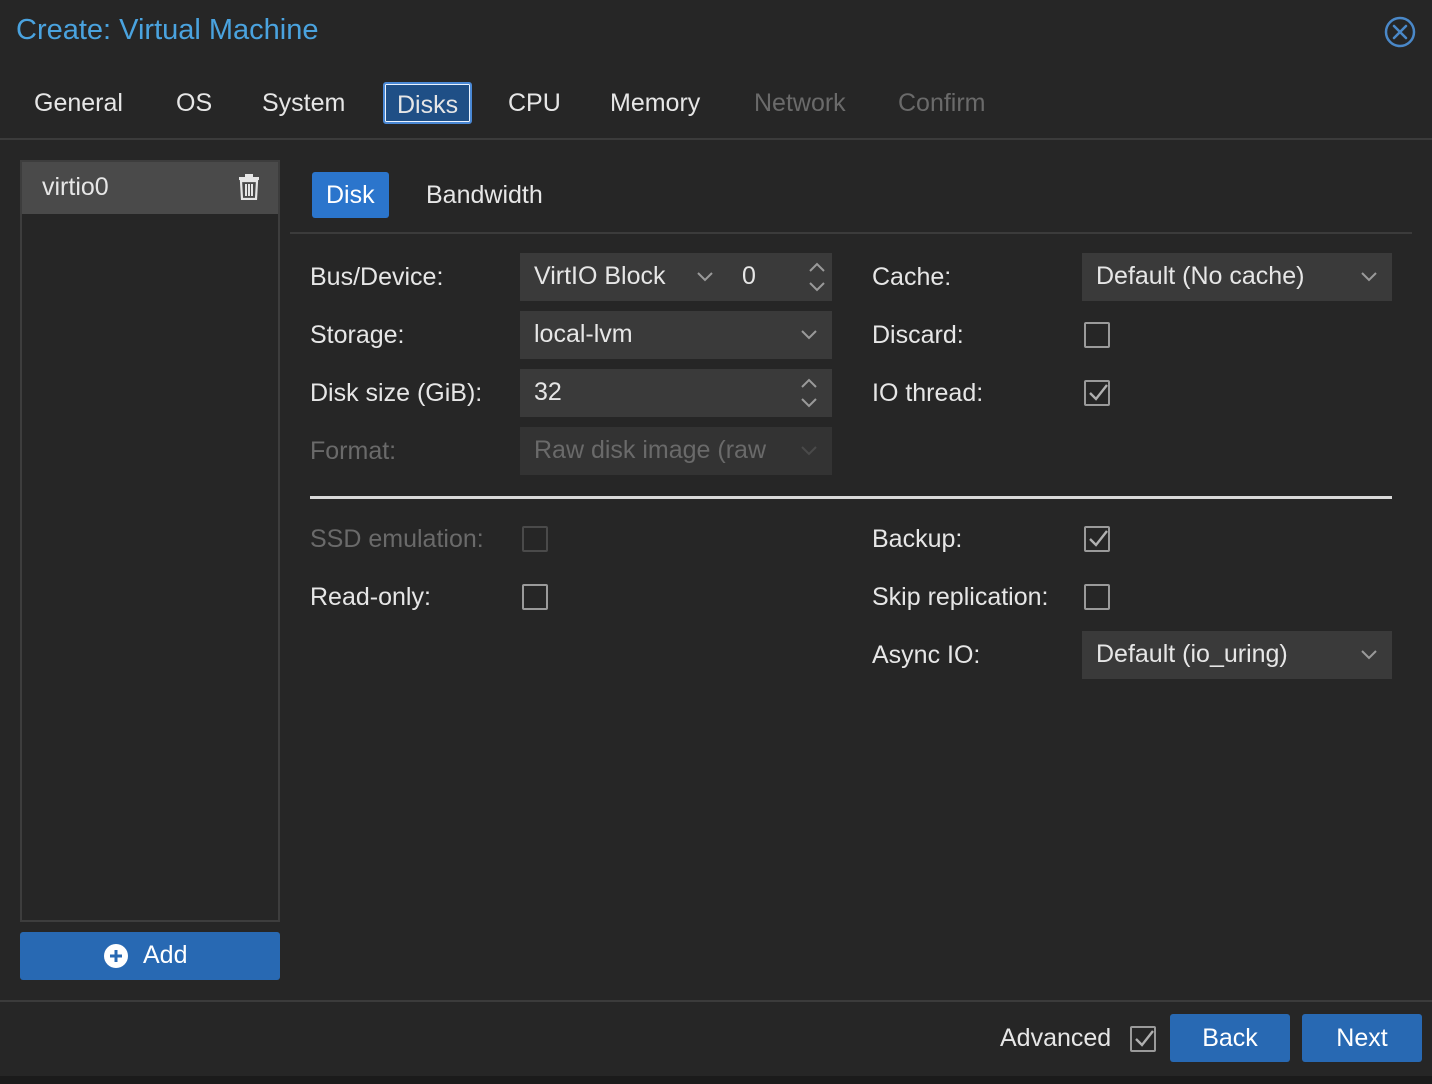  Describe the element at coordinates (535, 597) in the screenshot. I see `read-only-checkbox` at that location.